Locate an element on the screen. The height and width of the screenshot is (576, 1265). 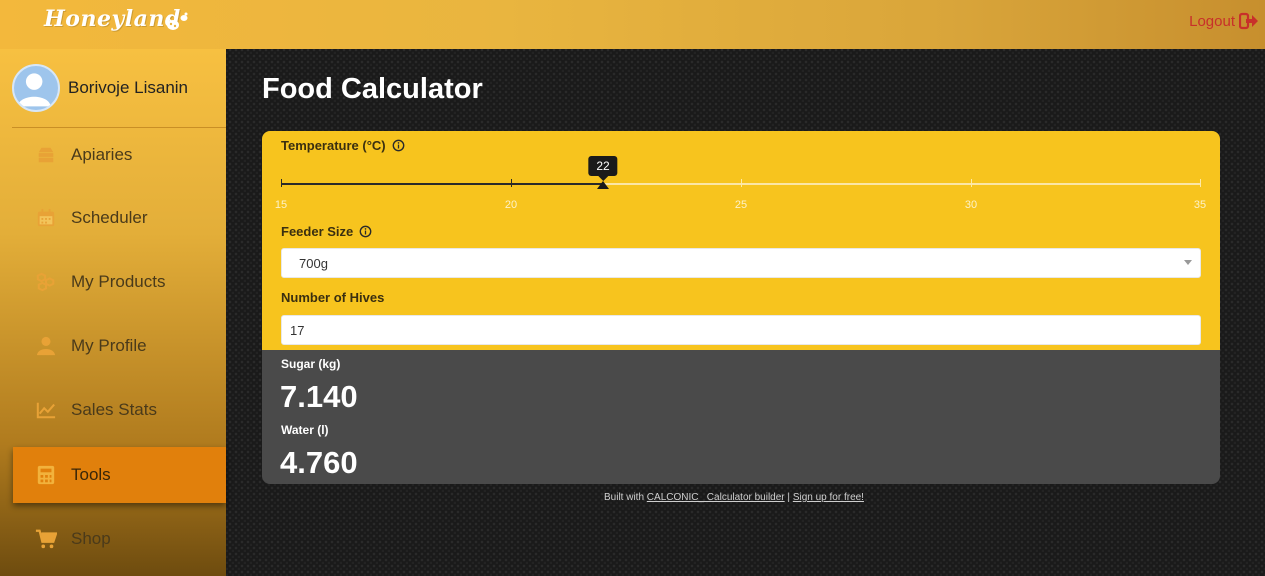
sidebar-item-label: Shop is located at coordinates (91, 538).